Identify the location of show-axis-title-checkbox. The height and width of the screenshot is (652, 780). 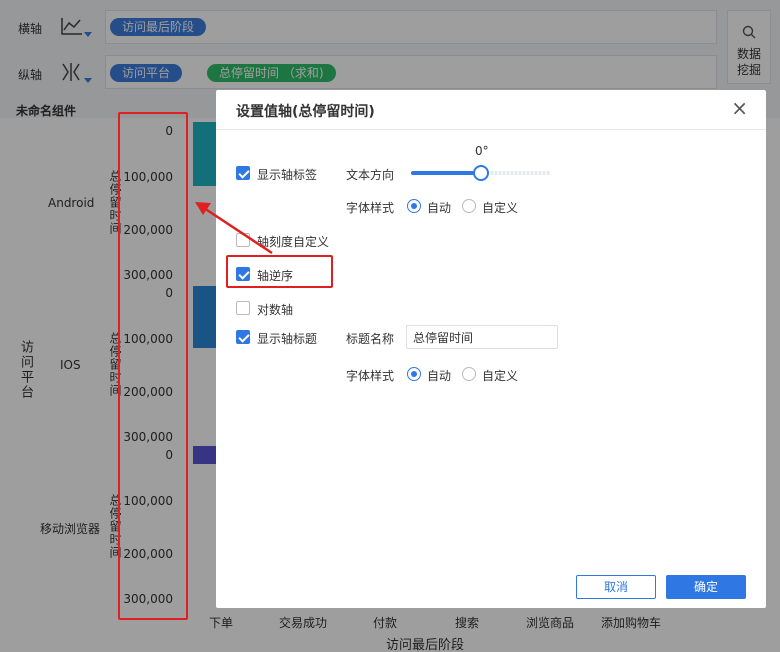
(243, 337).